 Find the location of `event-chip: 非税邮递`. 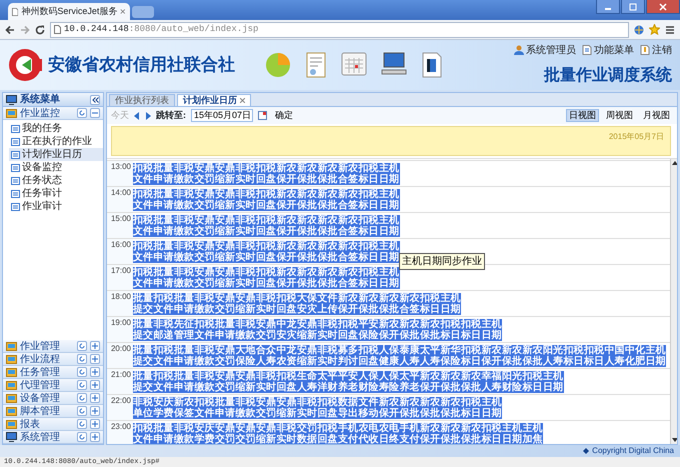

event-chip: 非税邮递 is located at coordinates (164, 330).